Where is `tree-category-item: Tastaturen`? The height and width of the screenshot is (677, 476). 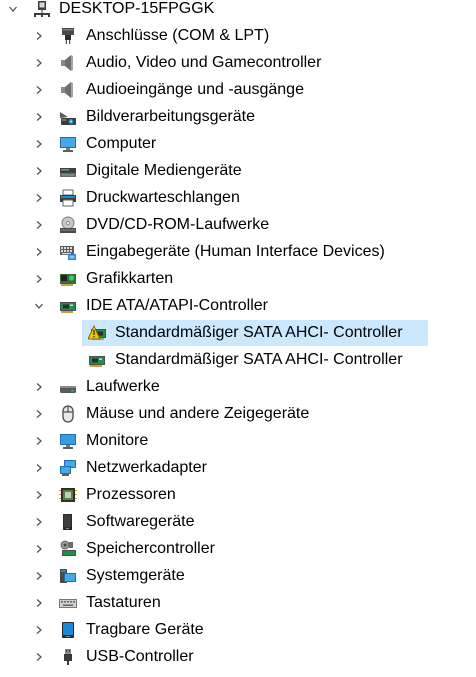
tree-category-item: Tastaturen is located at coordinates (238, 602).